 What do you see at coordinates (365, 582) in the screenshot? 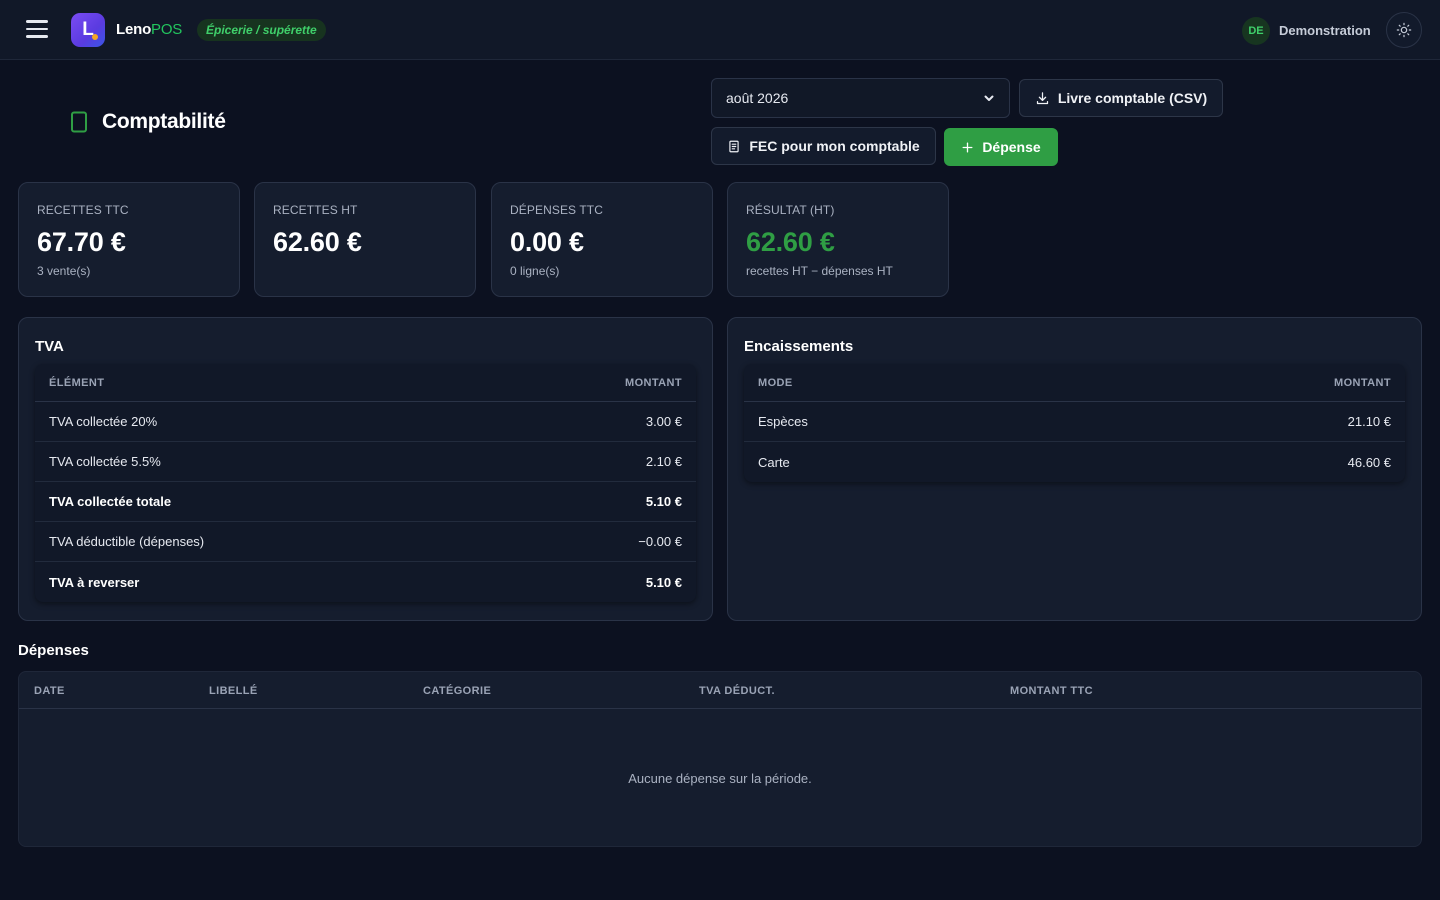
I see `table-row: TVA à reverser 5.10 €` at bounding box center [365, 582].